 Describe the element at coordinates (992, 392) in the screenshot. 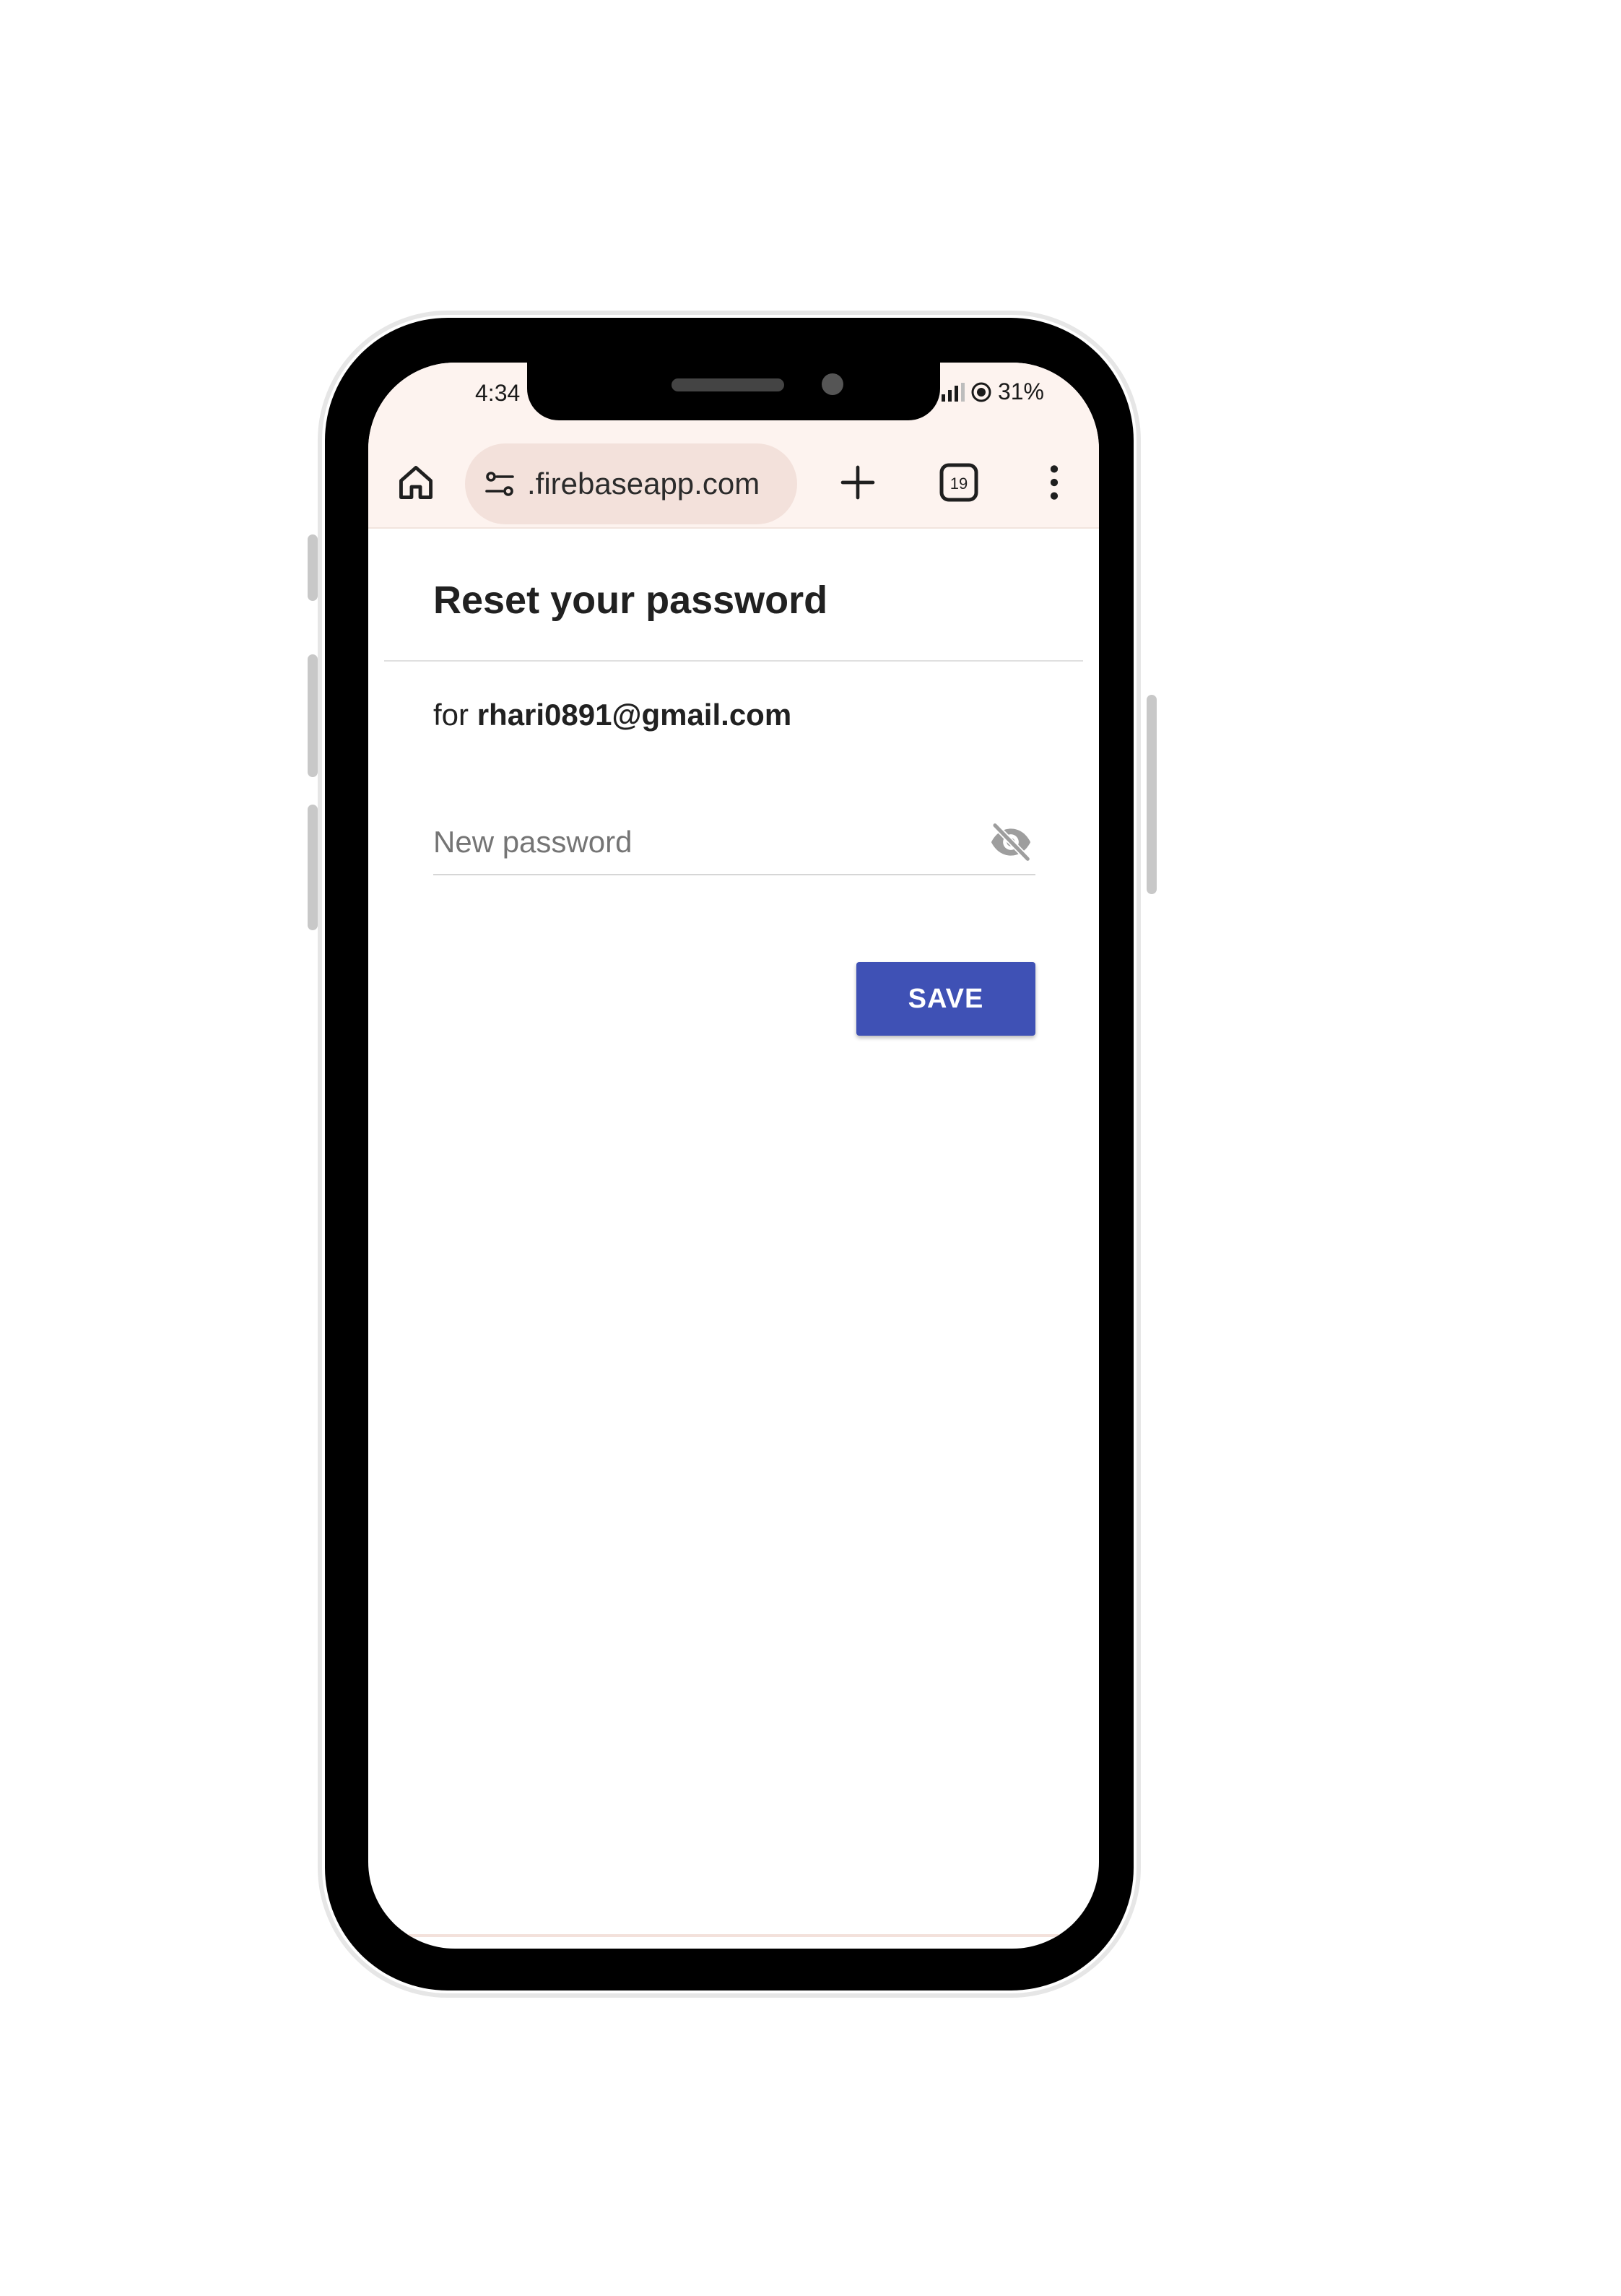

I see `status-icons: 31%` at that location.